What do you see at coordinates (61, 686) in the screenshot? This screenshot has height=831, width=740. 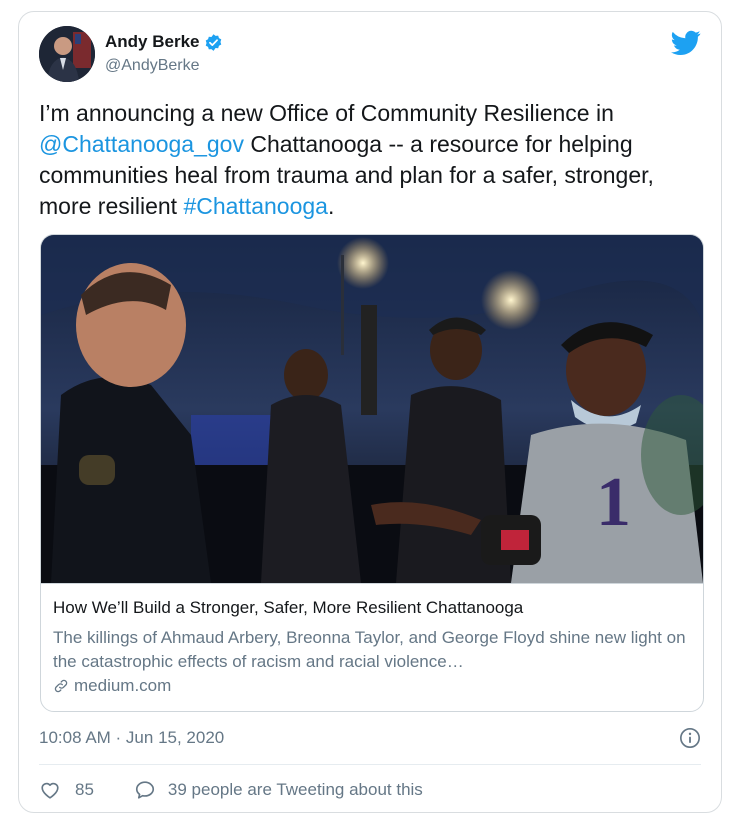 I see `link-chain-icon` at bounding box center [61, 686].